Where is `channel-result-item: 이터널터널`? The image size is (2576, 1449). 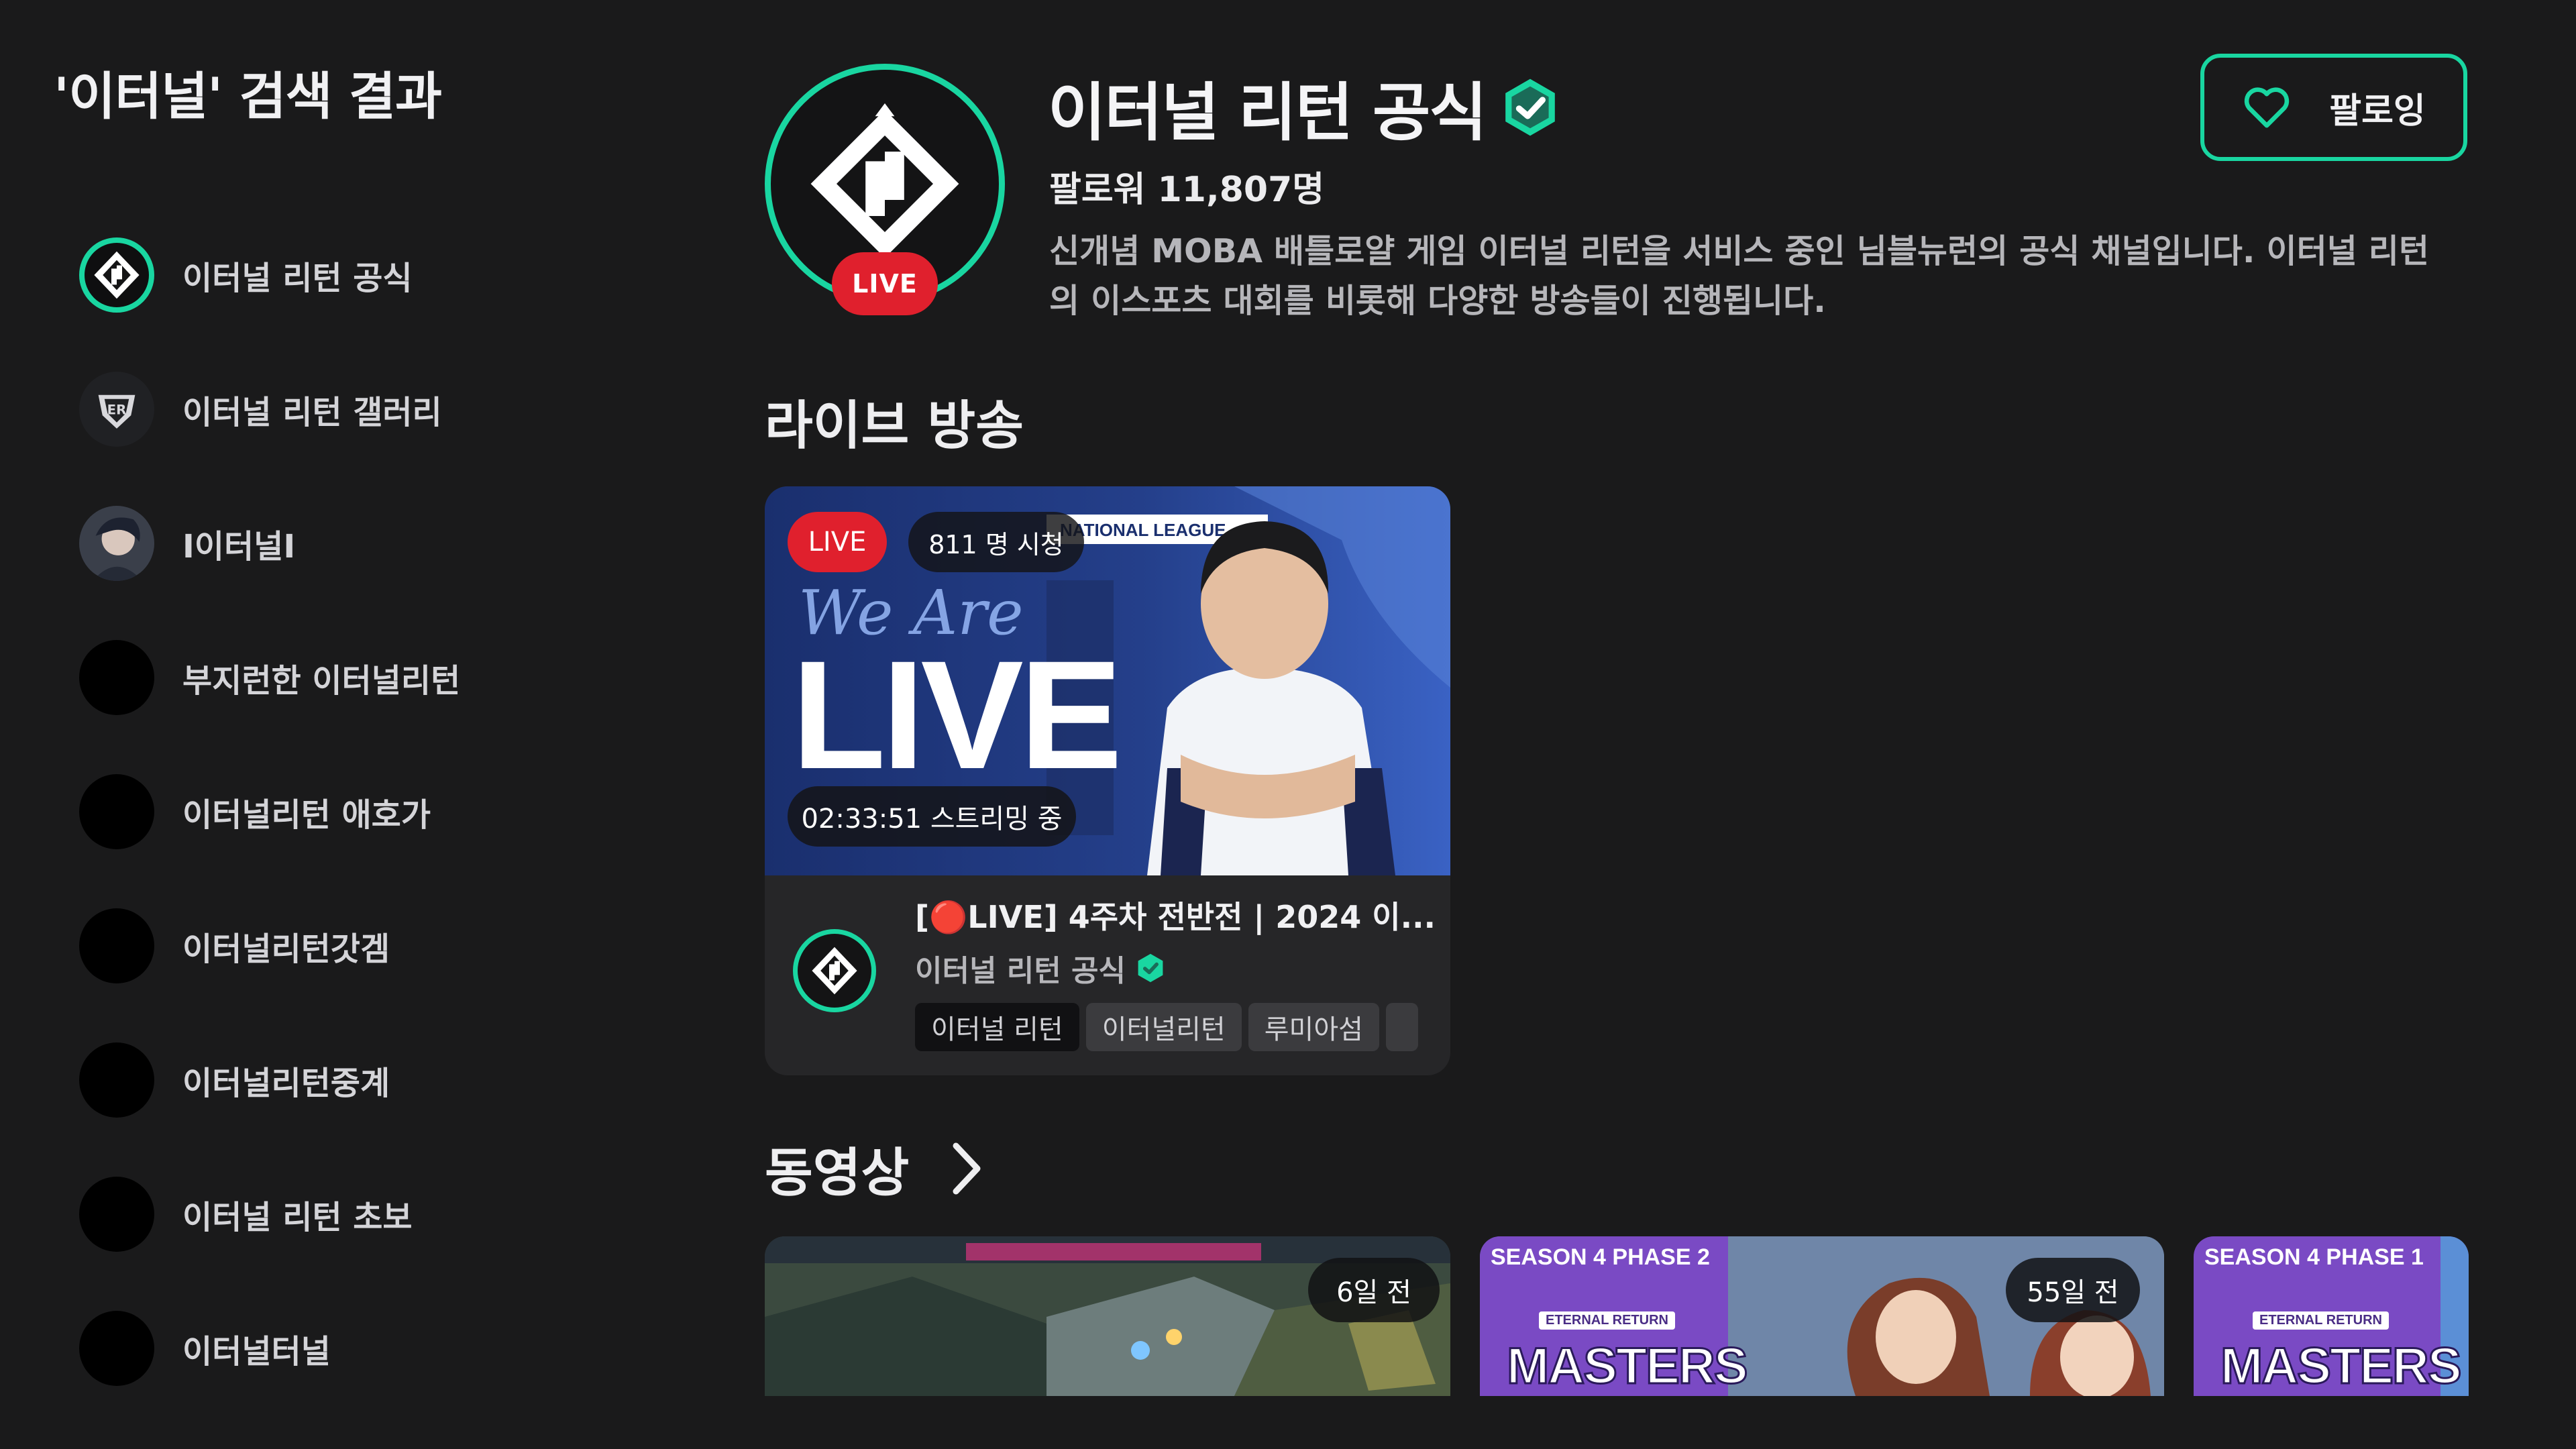 channel-result-item: 이터널터널 is located at coordinates (269, 1348).